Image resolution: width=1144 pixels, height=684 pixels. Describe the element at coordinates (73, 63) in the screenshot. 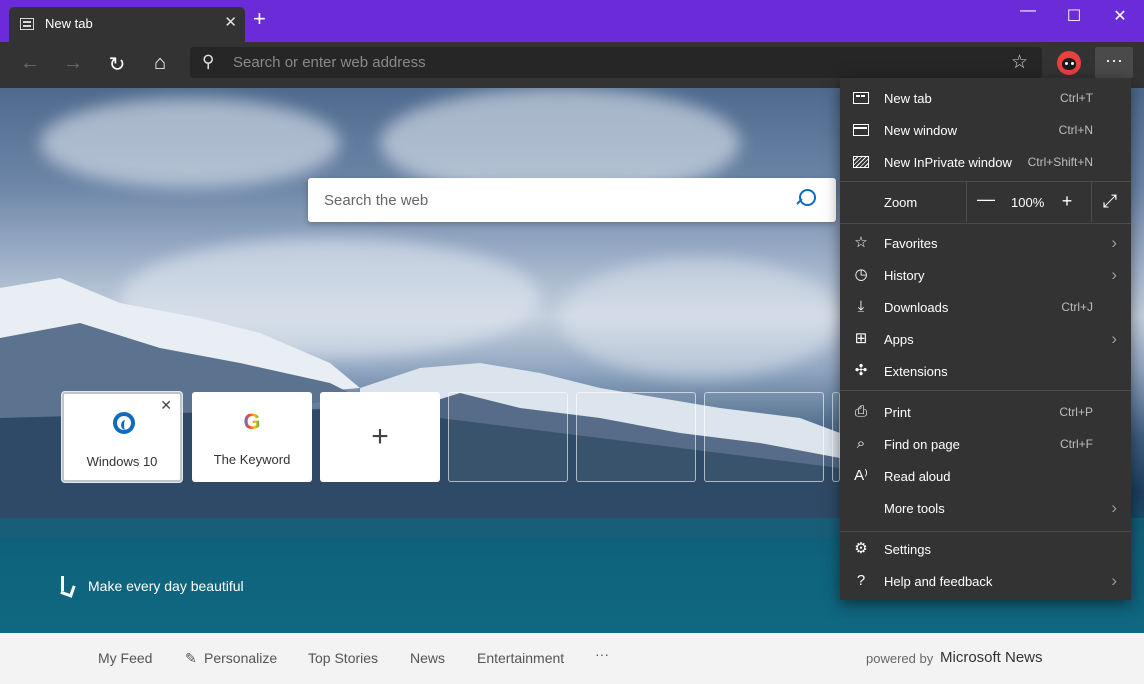

I see `forward-button: →` at that location.